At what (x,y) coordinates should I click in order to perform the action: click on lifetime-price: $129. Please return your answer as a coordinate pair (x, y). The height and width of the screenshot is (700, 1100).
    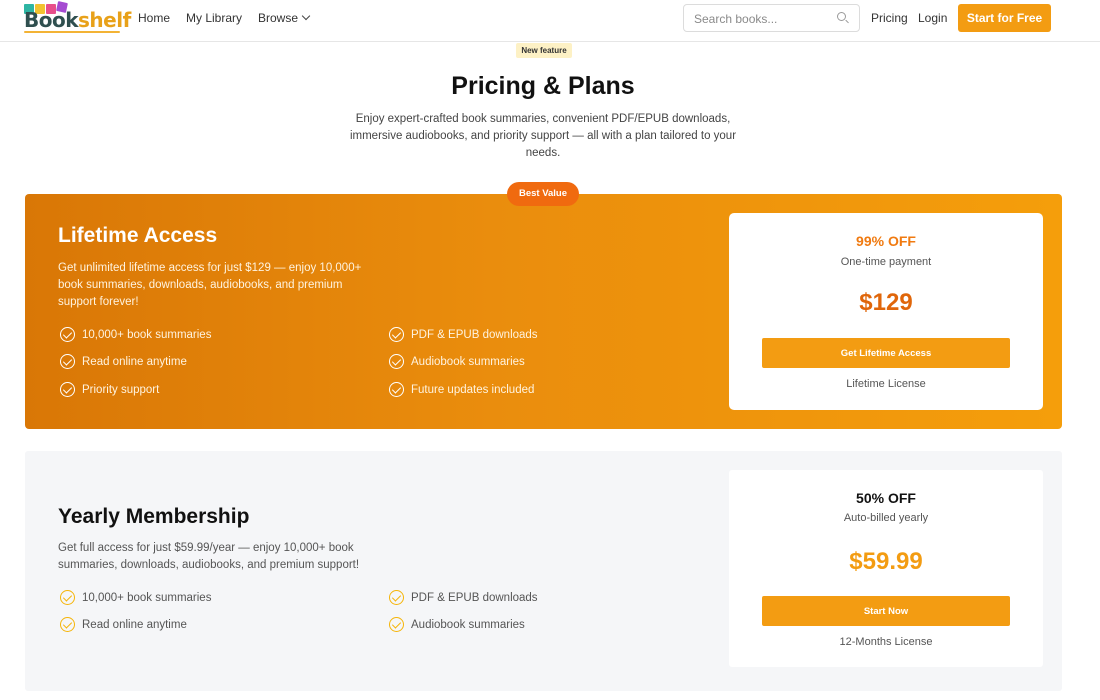
    Looking at the image, I should click on (886, 302).